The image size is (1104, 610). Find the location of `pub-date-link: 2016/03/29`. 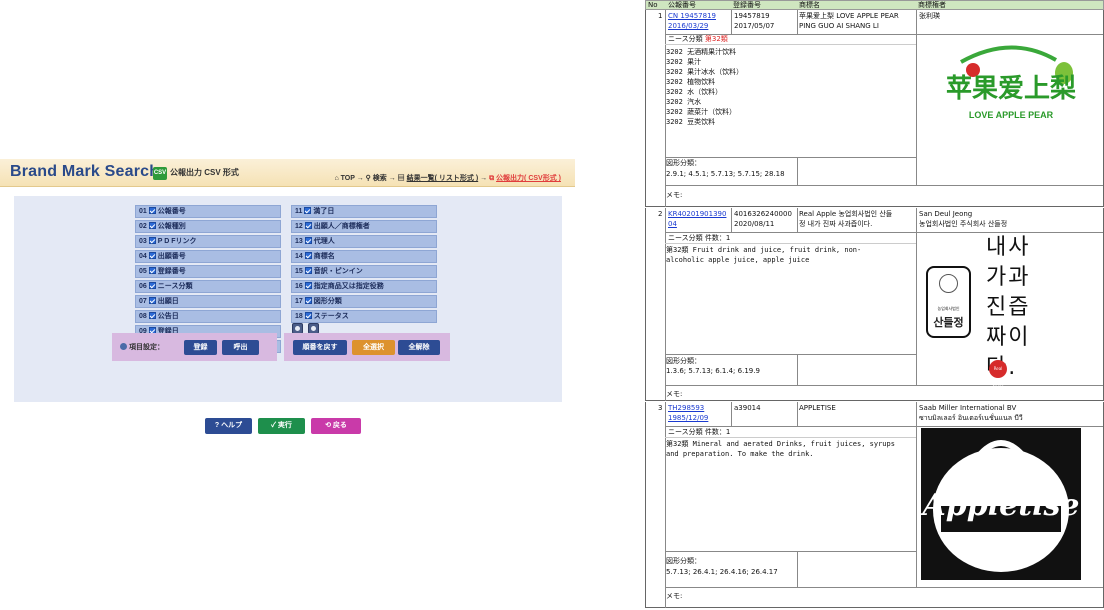

pub-date-link: 2016/03/29 is located at coordinates (688, 26).